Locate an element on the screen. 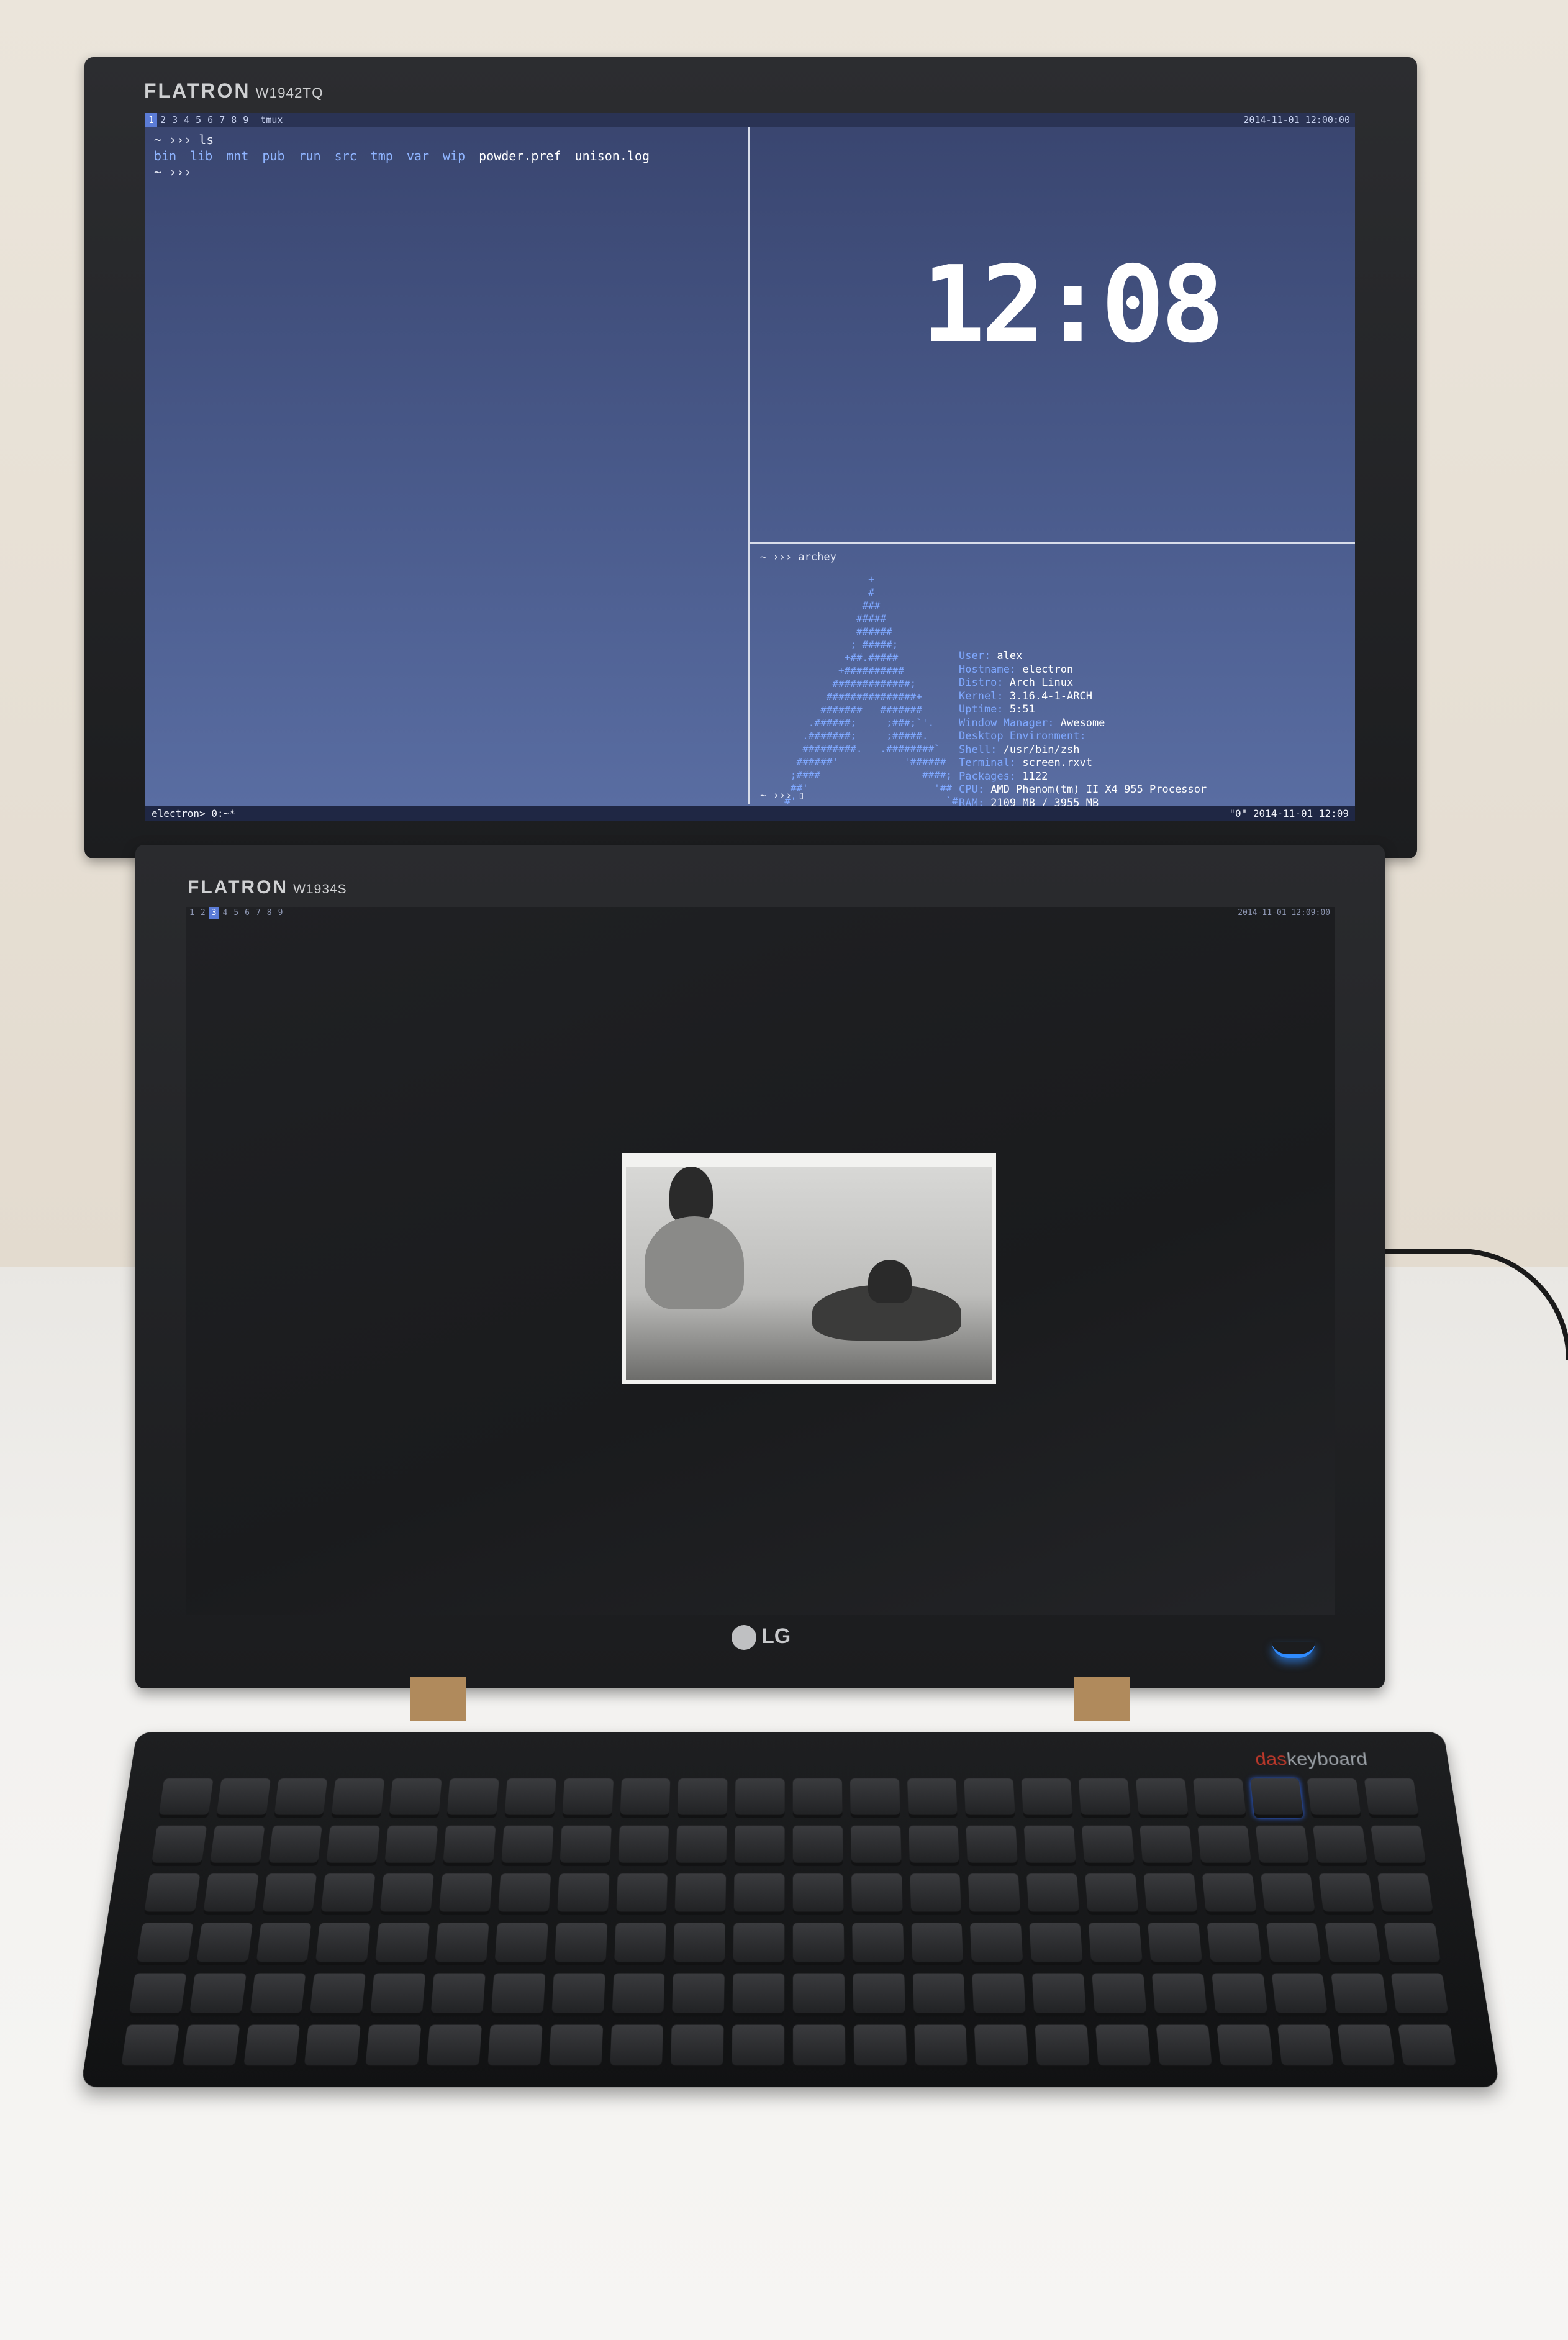 The width and height of the screenshot is (1568, 2340). keyboard: daskeyboard is located at coordinates (790, 1909).